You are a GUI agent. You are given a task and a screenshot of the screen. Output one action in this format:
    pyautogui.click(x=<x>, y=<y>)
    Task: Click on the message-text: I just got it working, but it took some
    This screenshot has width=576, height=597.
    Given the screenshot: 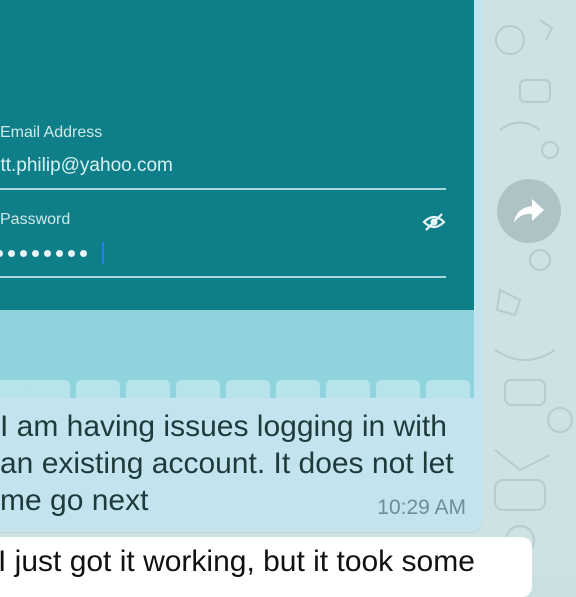 What is the action you would take?
    pyautogui.click(x=237, y=561)
    